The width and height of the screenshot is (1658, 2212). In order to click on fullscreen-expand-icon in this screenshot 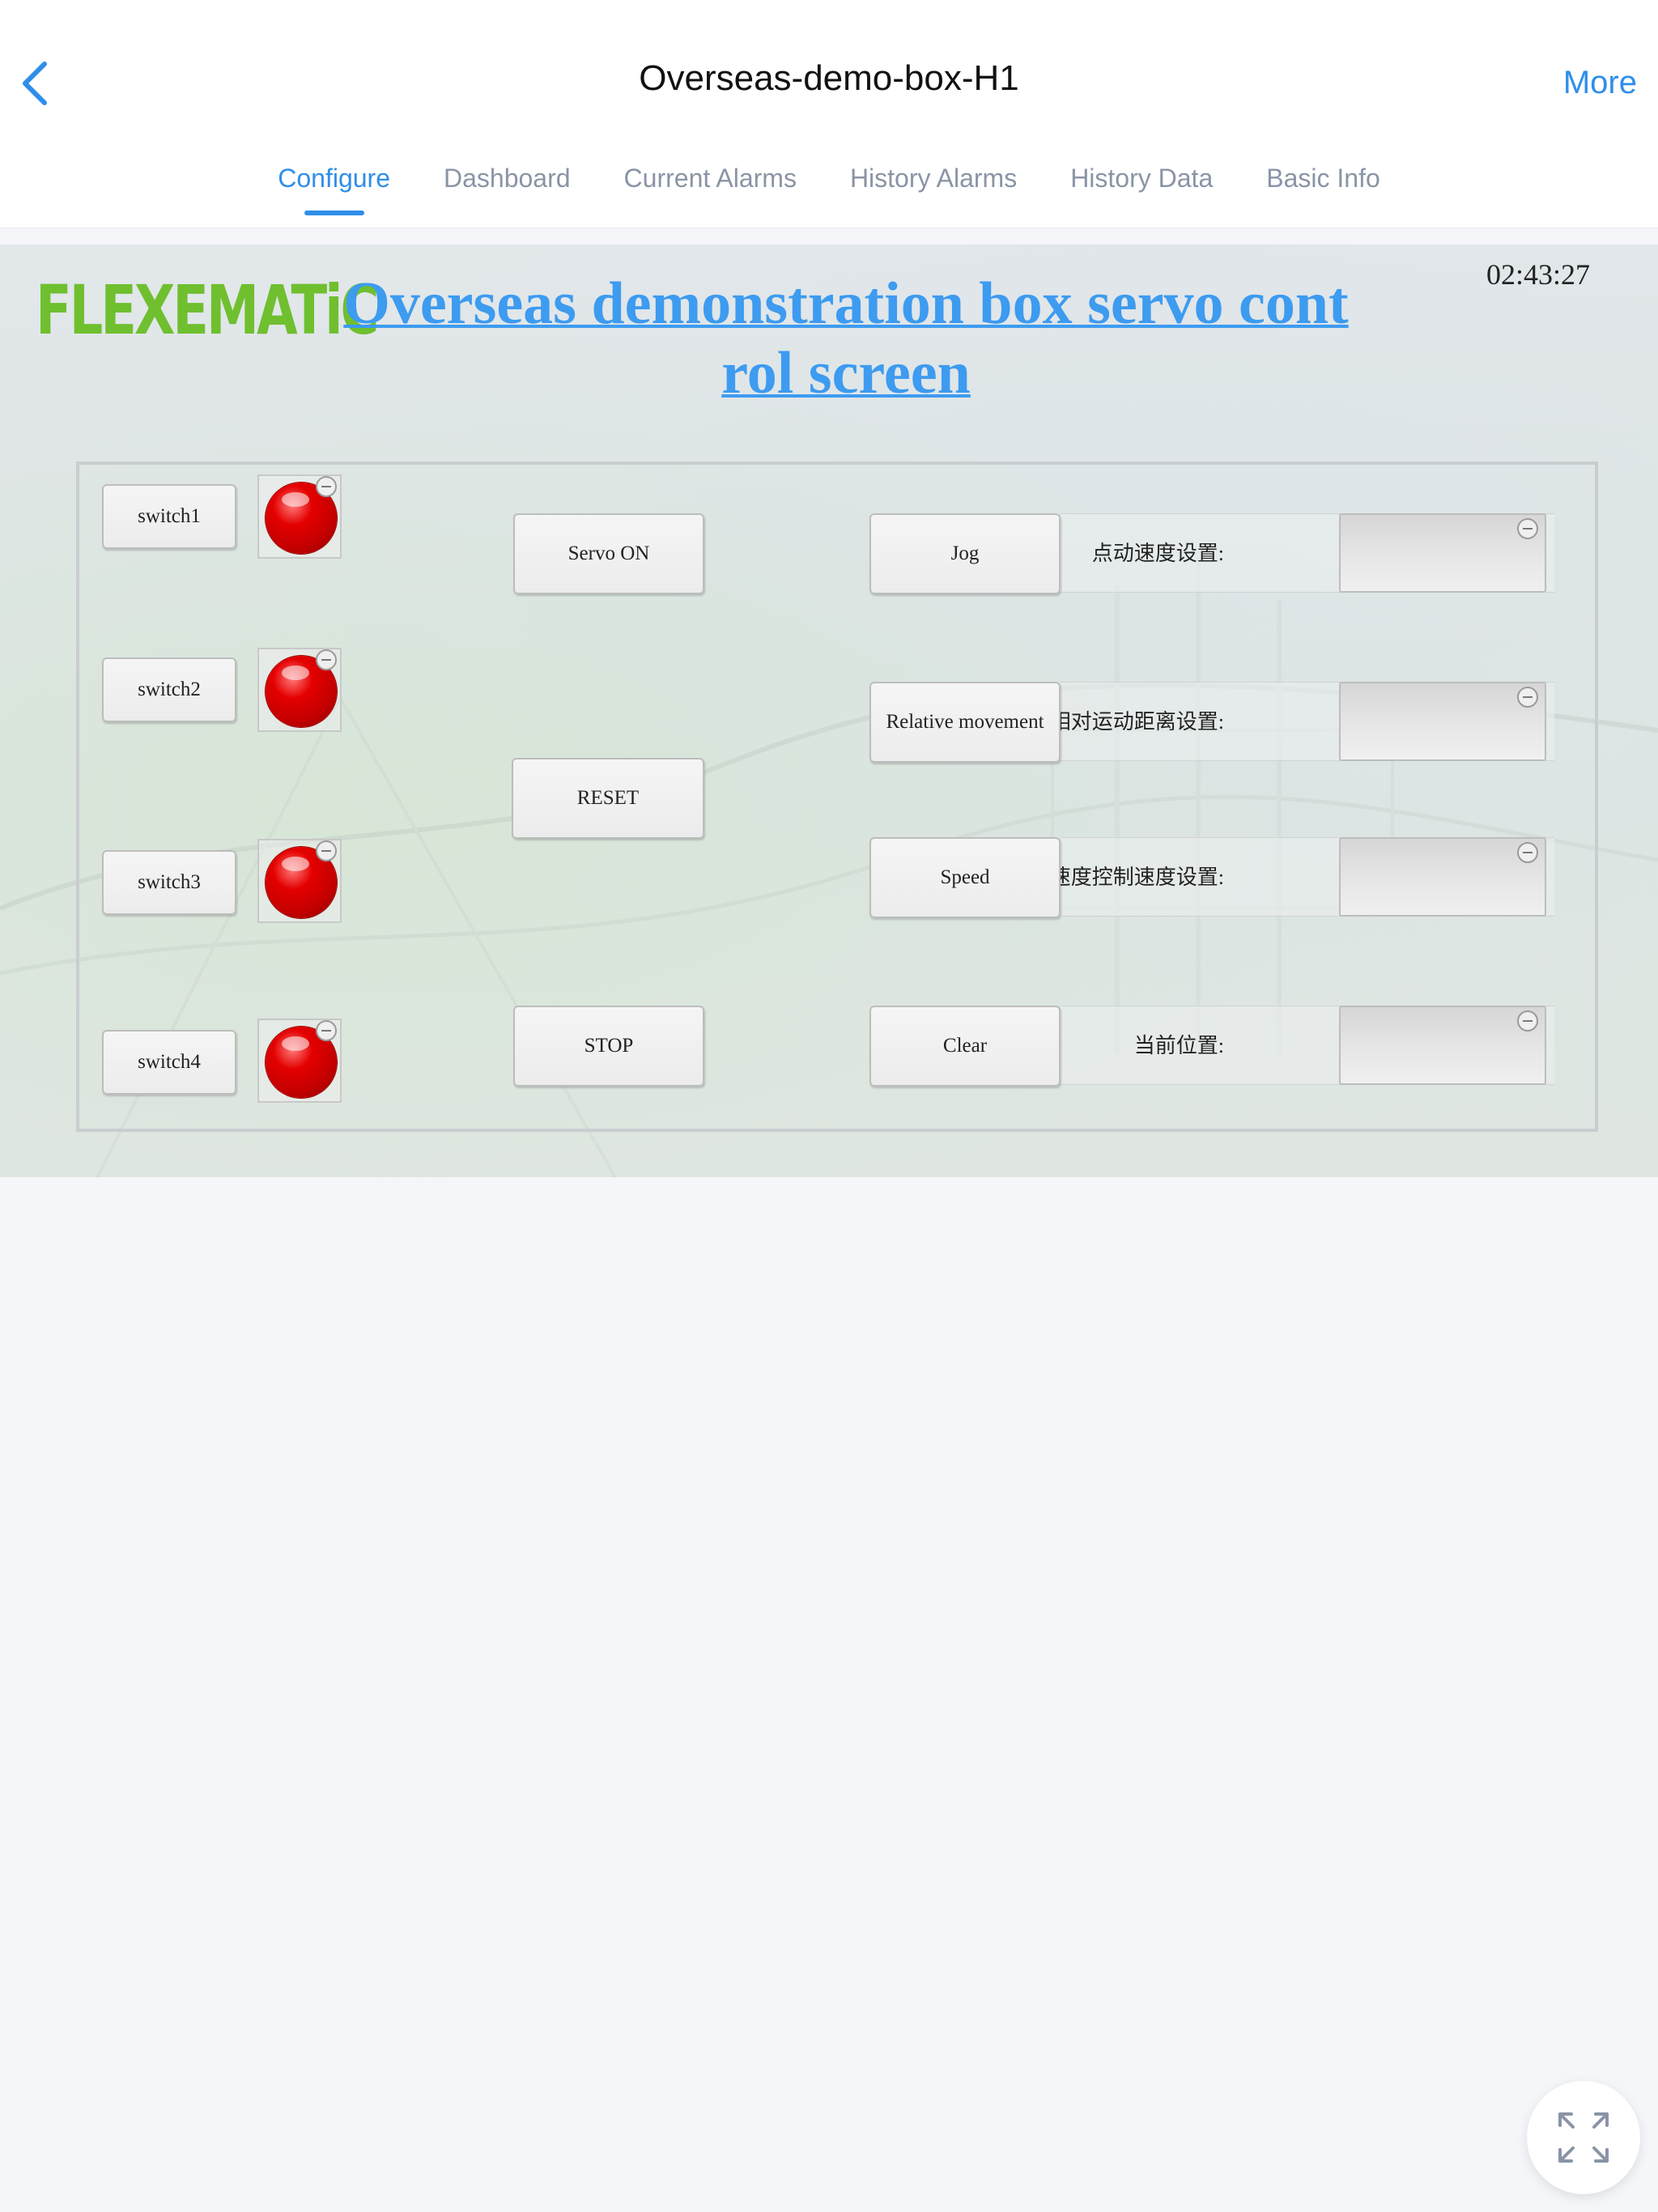, I will do `click(1583, 2137)`.